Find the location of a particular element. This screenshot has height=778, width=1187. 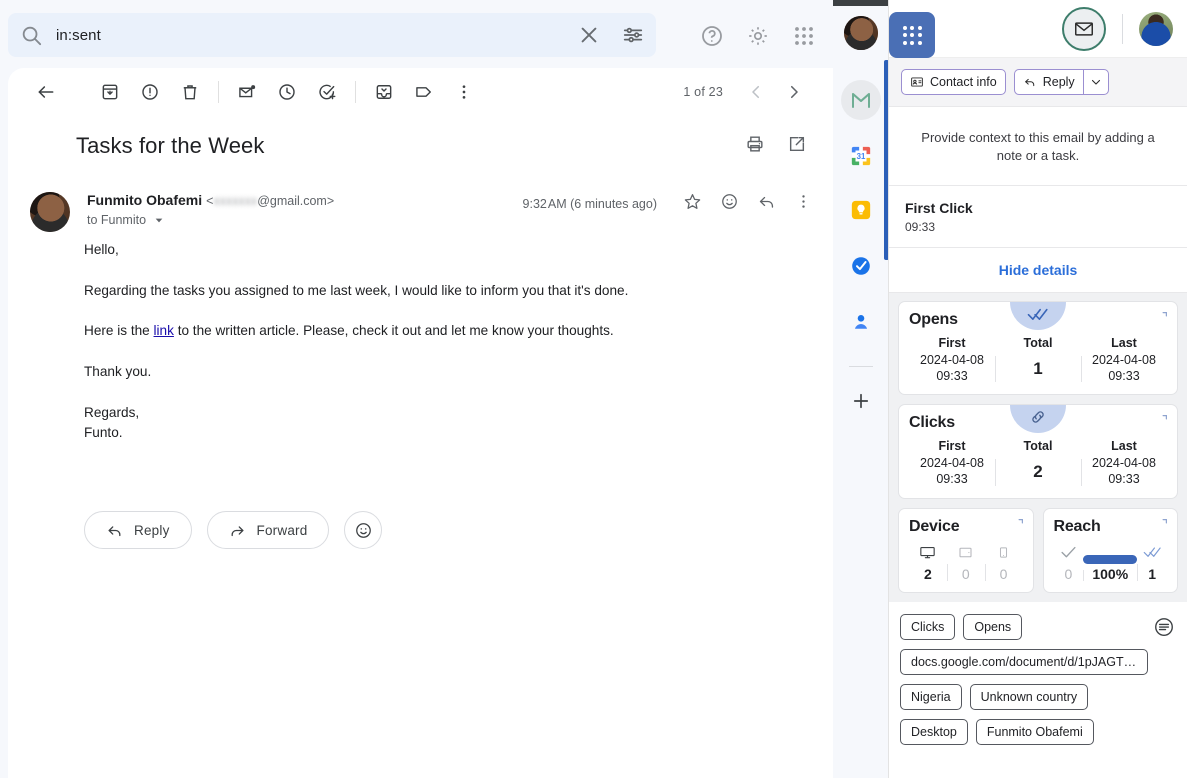

archive-icon is located at coordinates (110, 92).